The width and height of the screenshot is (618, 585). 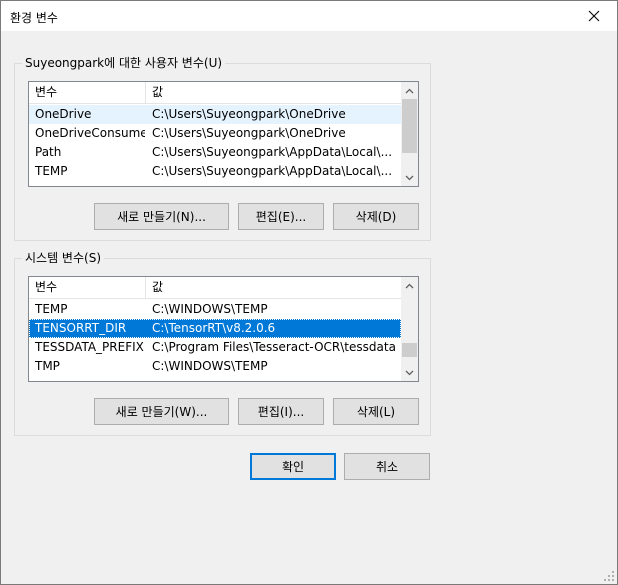 What do you see at coordinates (47, 366) in the screenshot?
I see `variable-name-cell: TMP` at bounding box center [47, 366].